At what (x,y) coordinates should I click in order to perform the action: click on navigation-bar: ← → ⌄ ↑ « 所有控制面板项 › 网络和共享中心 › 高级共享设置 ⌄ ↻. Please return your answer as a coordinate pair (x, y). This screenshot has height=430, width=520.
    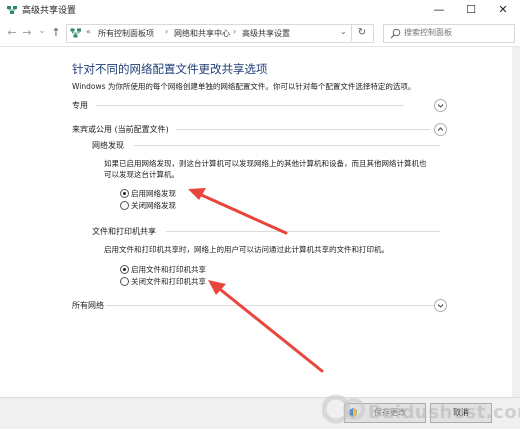
    Looking at the image, I should click on (260, 33).